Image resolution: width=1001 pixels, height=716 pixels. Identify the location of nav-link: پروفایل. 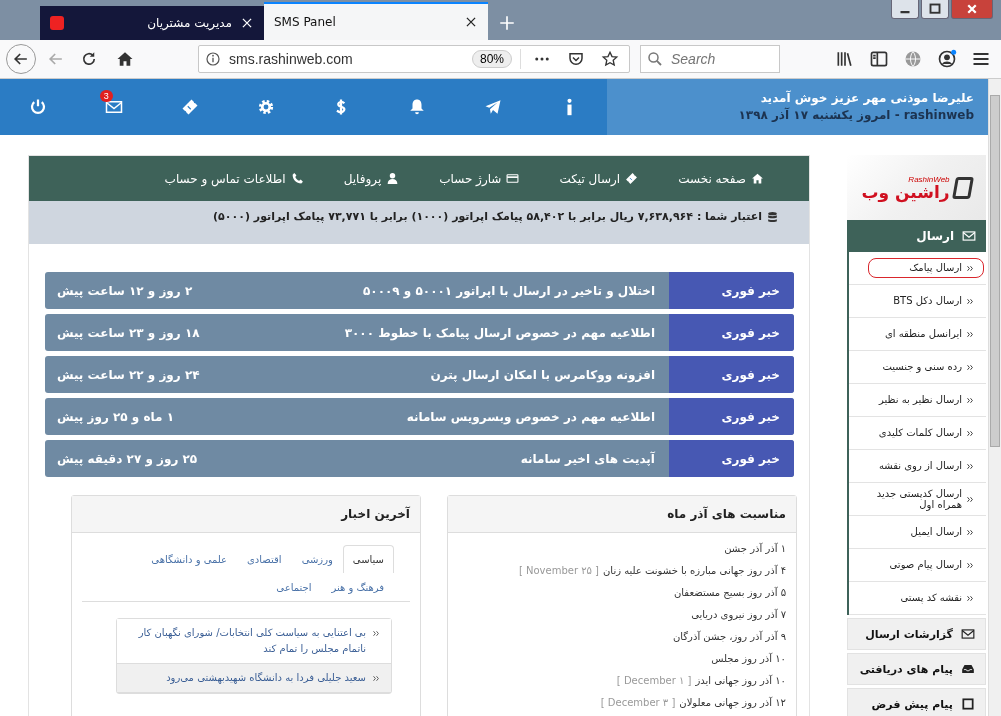
(371, 178).